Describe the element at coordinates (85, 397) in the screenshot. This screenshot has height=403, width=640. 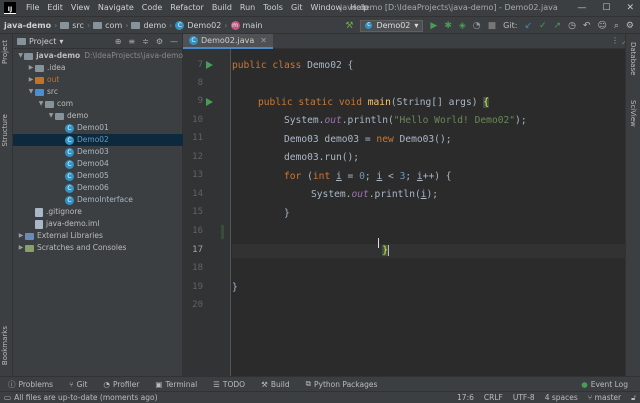
I see `status-message: All files are up-to-date (moments ago)` at that location.